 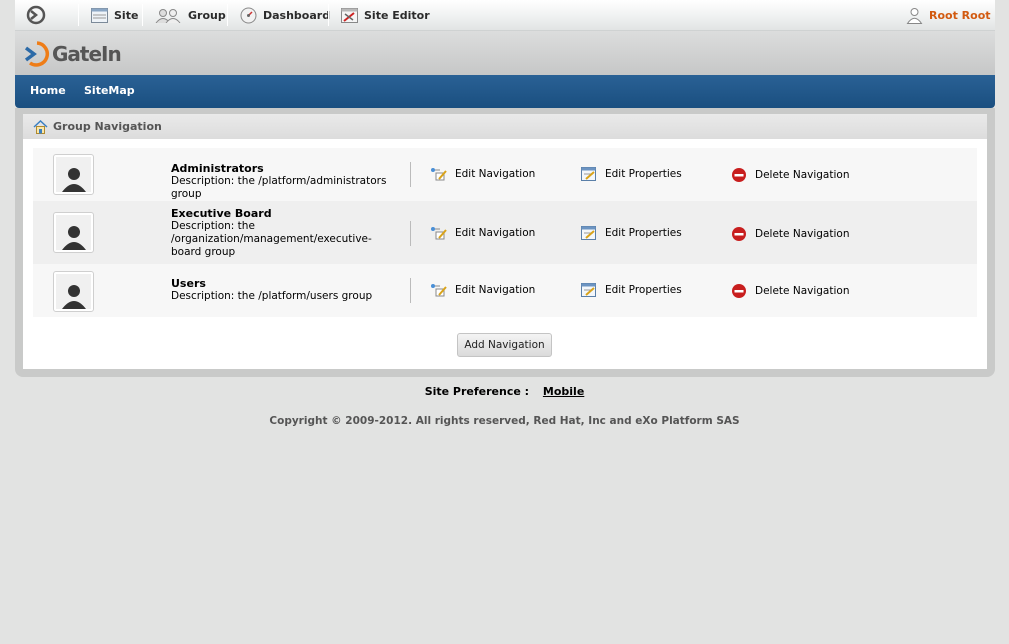 I want to click on group-name: Administrators, so click(x=217, y=168).